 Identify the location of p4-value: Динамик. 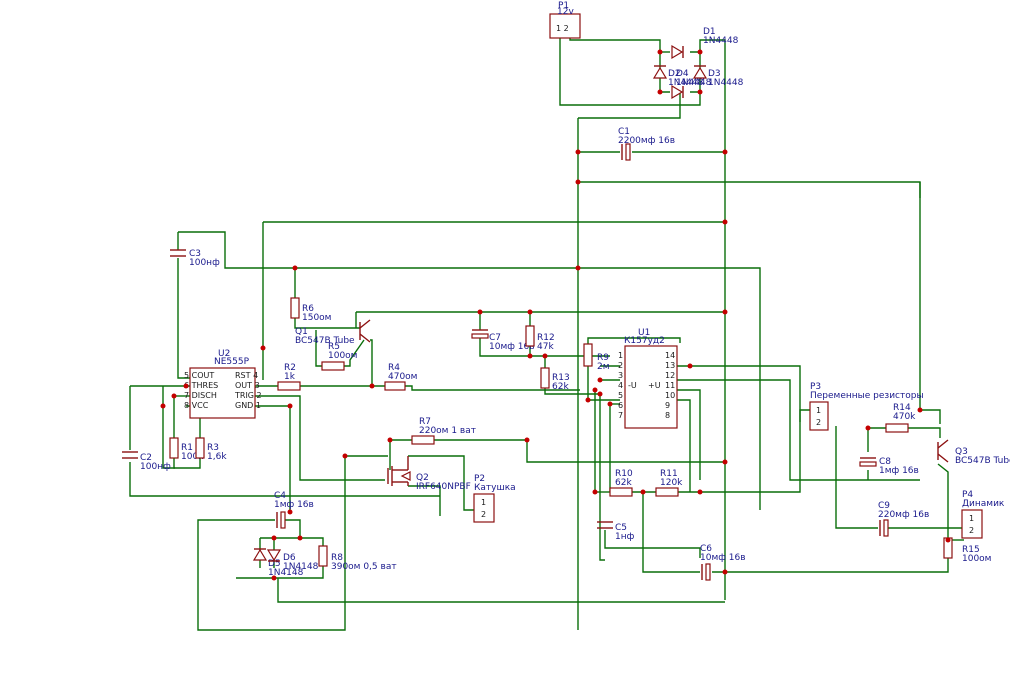
(983, 504).